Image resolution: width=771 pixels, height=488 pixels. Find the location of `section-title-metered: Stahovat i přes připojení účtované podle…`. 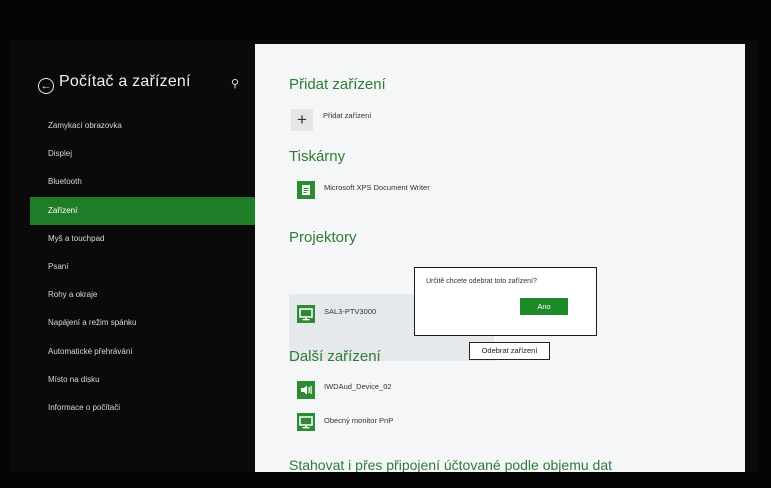

section-title-metered: Stahovat i přes připojení účtované podle… is located at coordinates (450, 464).